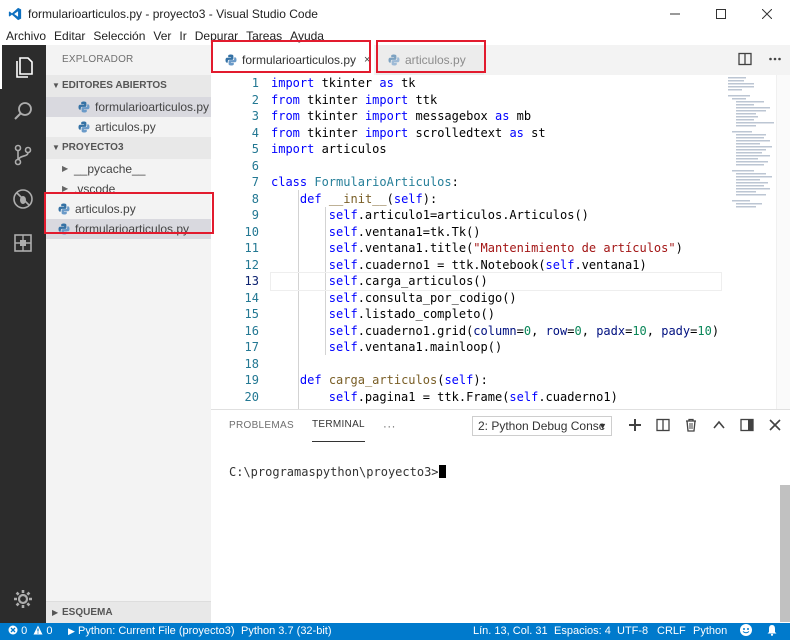 This screenshot has height=640, width=790. What do you see at coordinates (128, 127) in the screenshot?
I see `open-editor-articulos: articulos.py` at bounding box center [128, 127].